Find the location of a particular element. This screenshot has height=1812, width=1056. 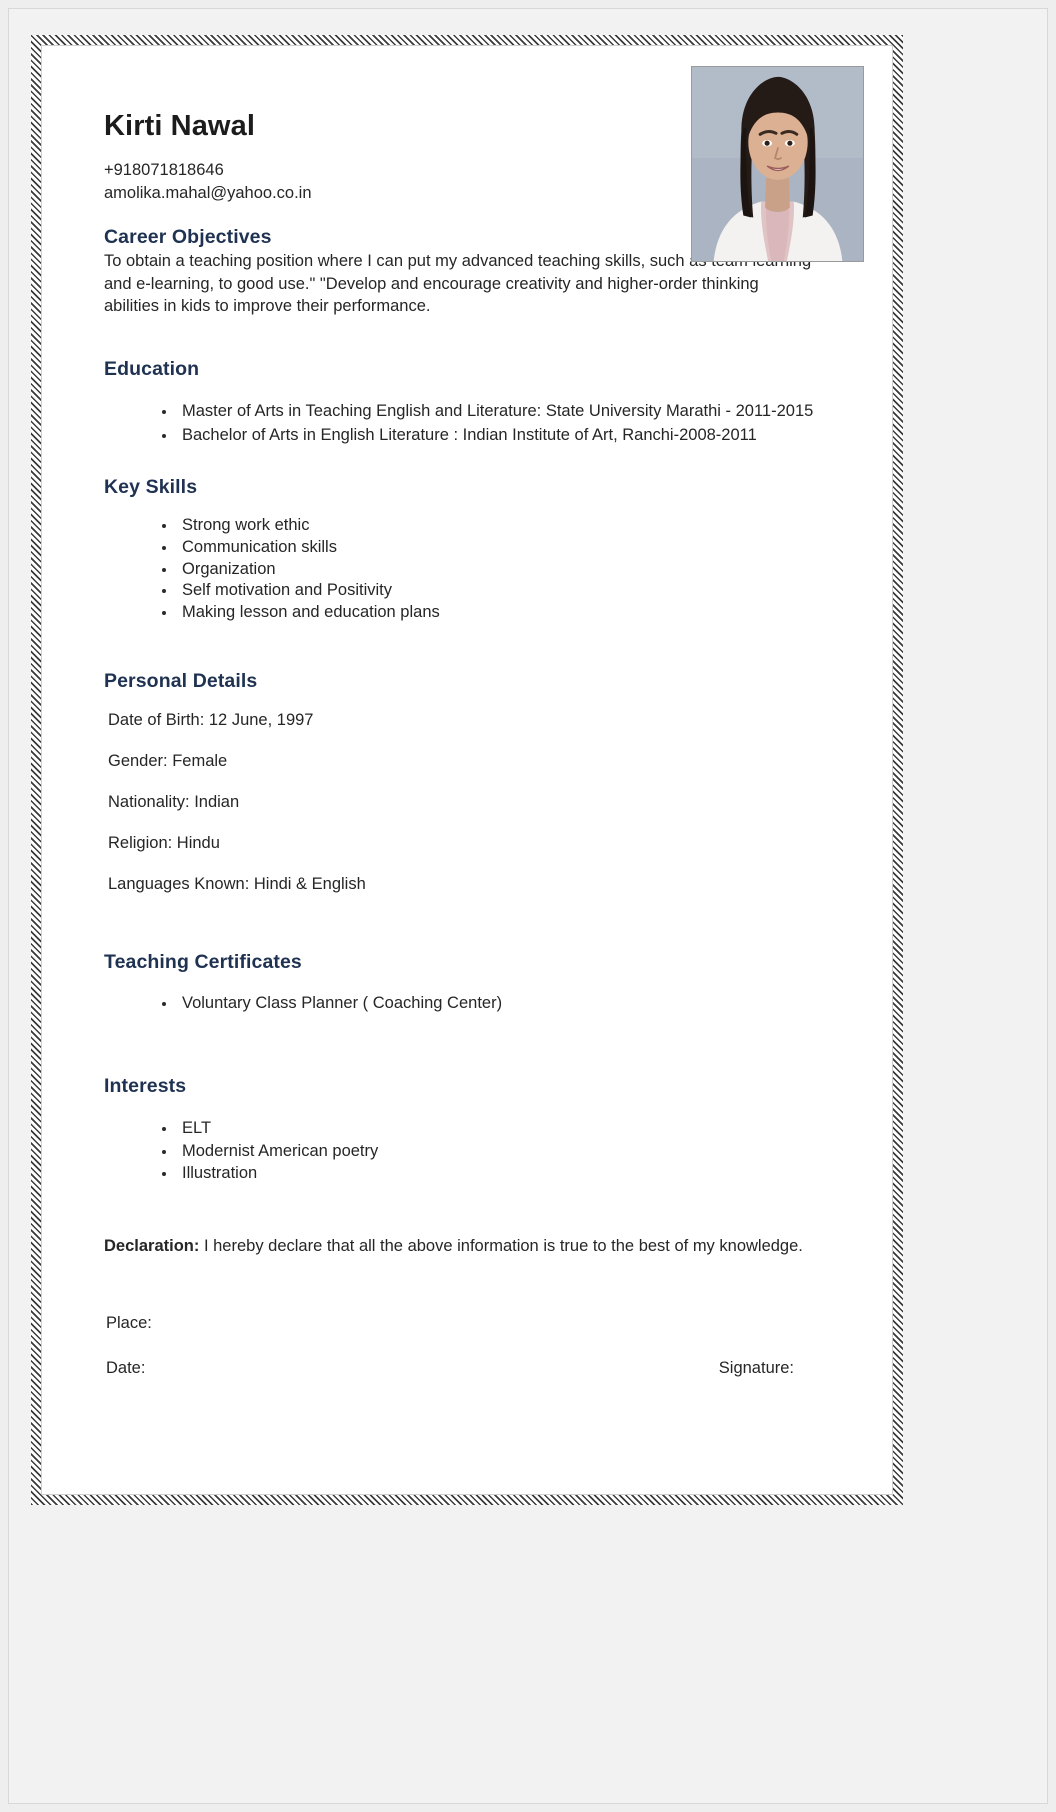

detail-gender: Gender: Female is located at coordinates (168, 760).